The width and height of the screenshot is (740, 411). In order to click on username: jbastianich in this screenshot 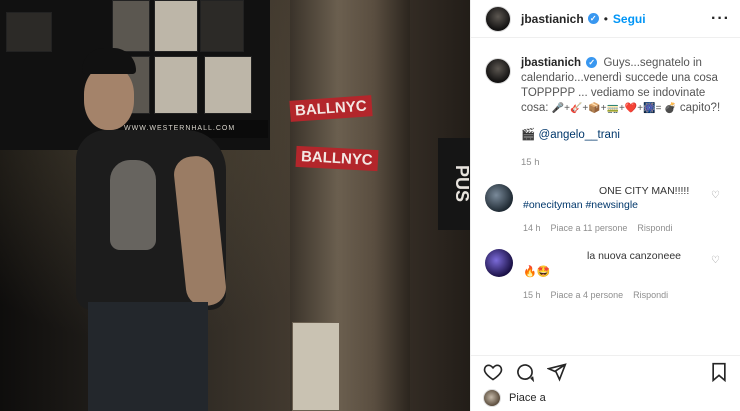, I will do `click(552, 19)`.